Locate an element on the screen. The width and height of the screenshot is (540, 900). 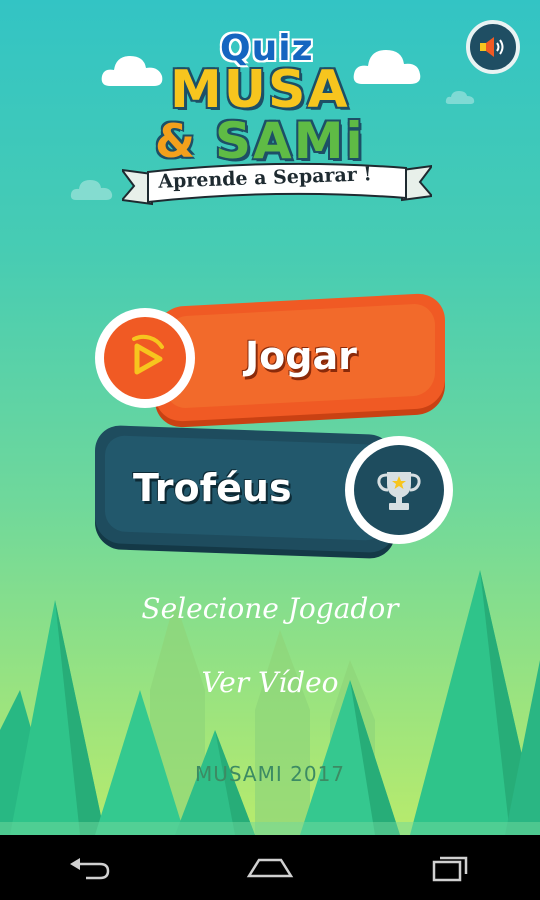
play-icon-badge is located at coordinates (145, 358).